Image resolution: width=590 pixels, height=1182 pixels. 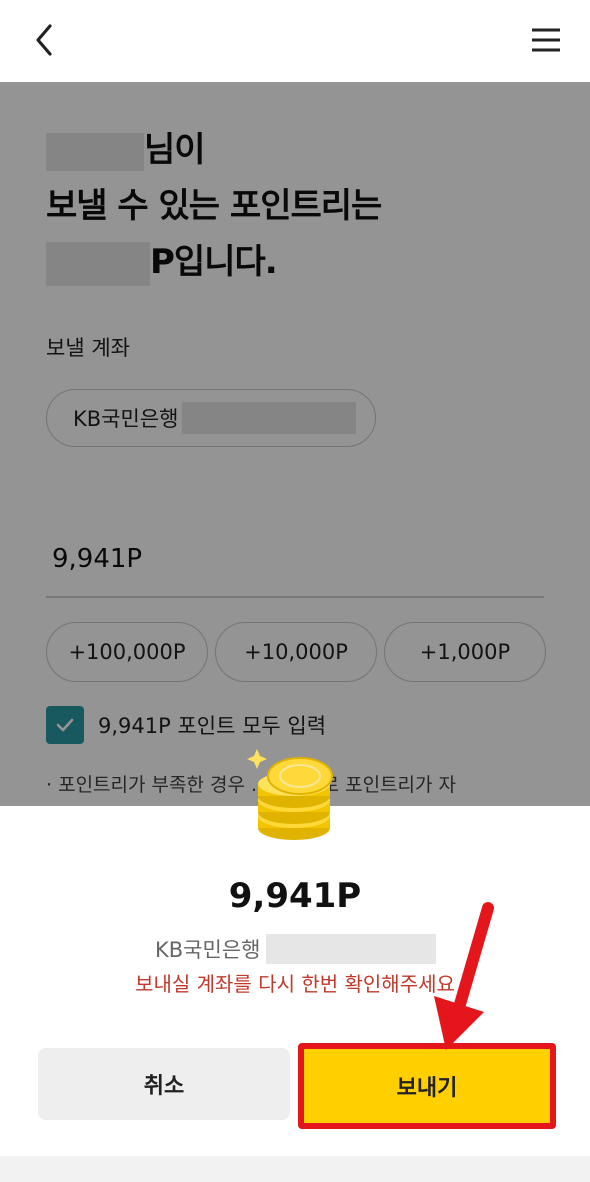 I want to click on hamburger-menu-icon, so click(x=546, y=40).